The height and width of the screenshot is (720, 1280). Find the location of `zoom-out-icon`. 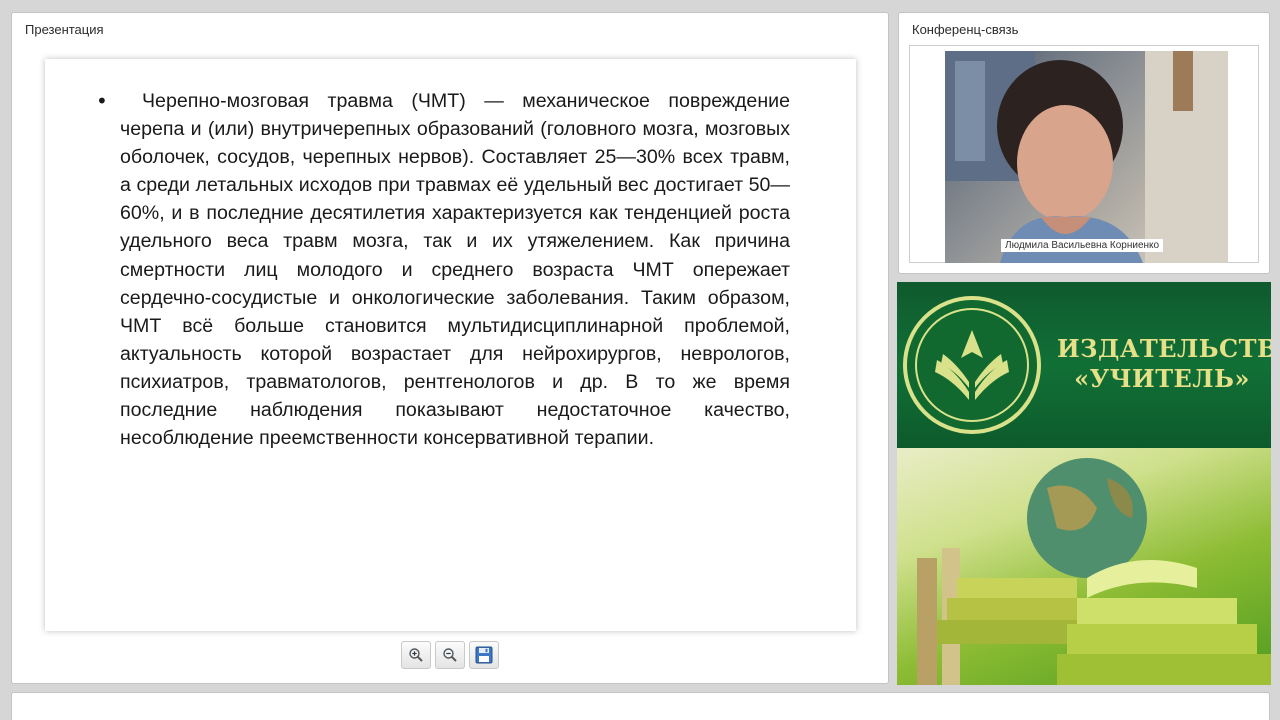

zoom-out-icon is located at coordinates (450, 655).